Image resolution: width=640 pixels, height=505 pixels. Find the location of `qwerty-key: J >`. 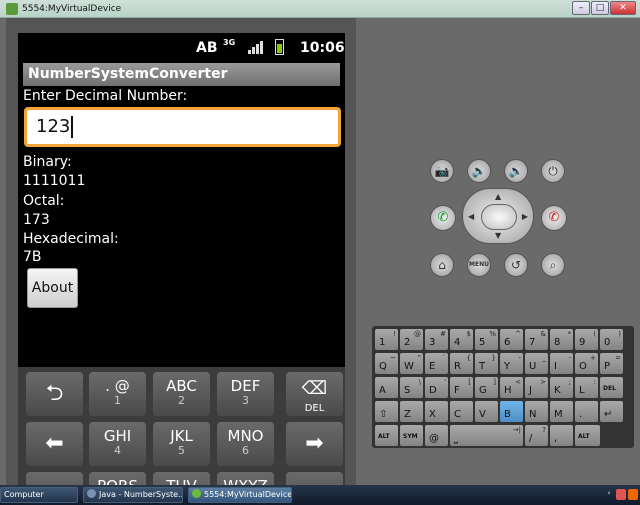

qwerty-key: J > is located at coordinates (536, 387).